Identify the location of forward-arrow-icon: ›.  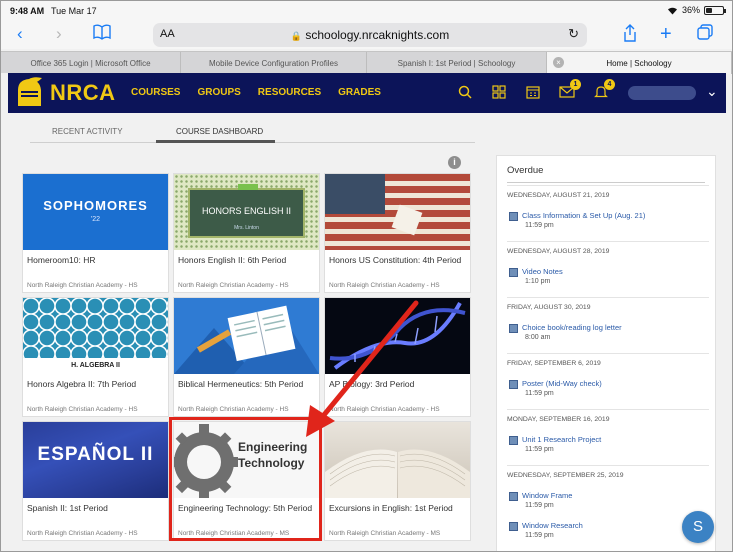
(59, 34).